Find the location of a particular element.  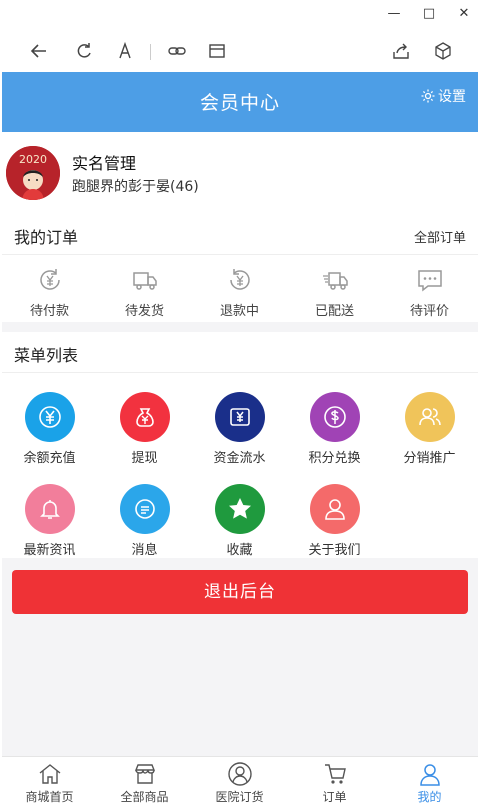

tab-label: 订单 is located at coordinates (334, 797).